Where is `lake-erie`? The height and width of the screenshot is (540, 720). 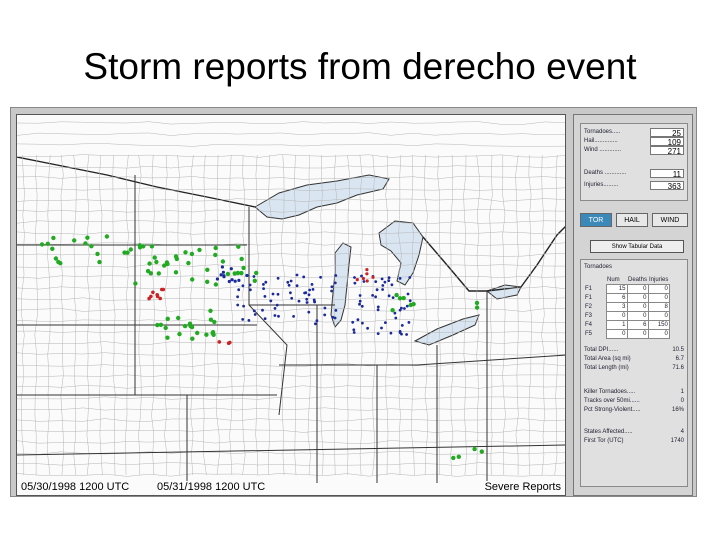
lake-erie is located at coordinates (446, 330).